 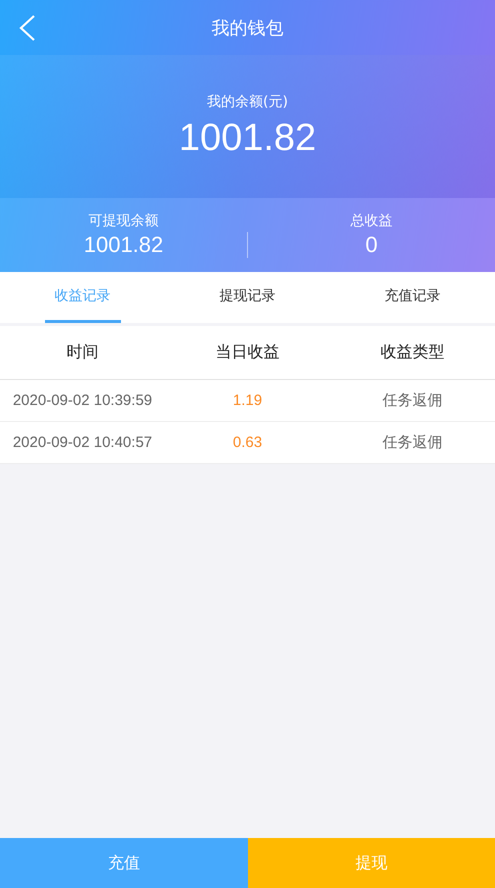 I want to click on tab: 提现记录, so click(x=248, y=297).